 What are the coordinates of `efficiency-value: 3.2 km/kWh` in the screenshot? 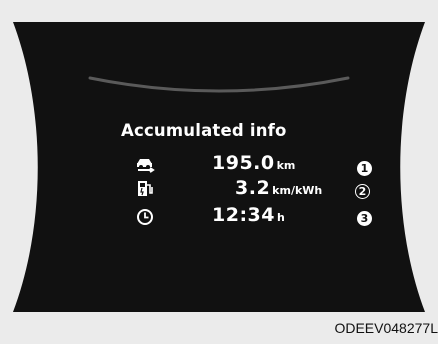 It's located at (278, 188).